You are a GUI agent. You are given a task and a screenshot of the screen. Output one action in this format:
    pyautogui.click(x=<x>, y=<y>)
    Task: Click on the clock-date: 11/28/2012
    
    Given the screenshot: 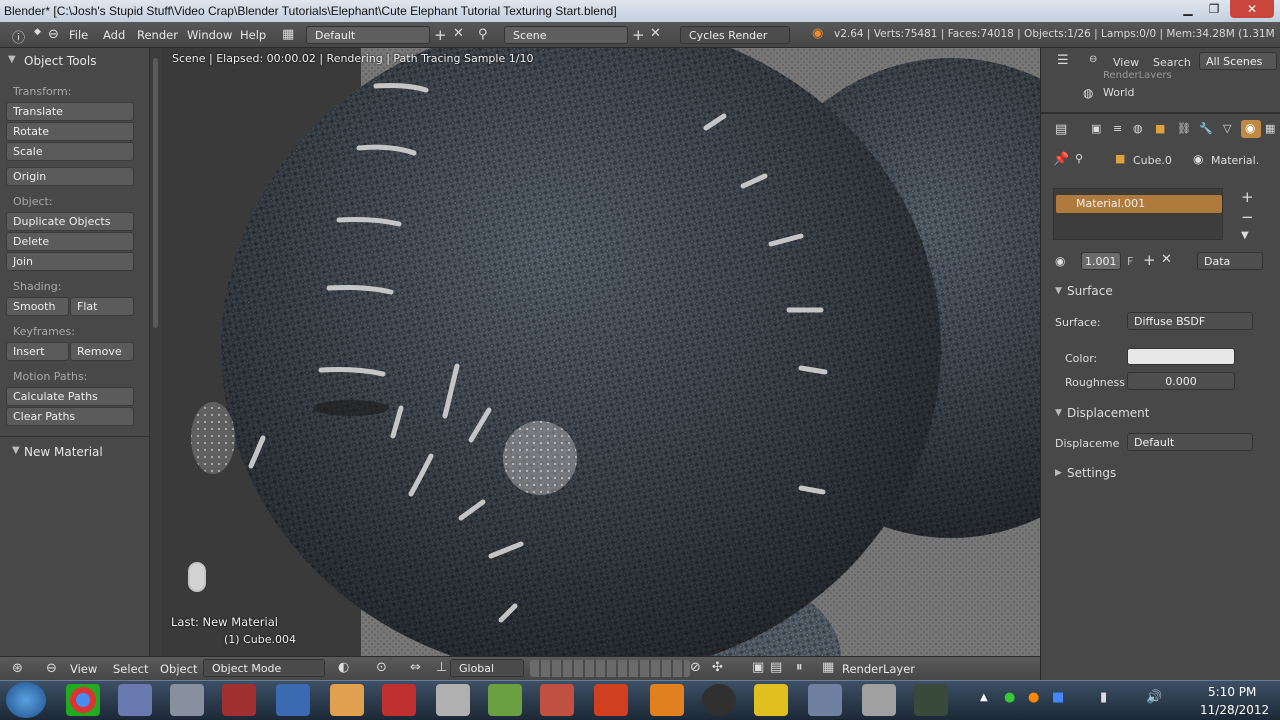 What is the action you would take?
    pyautogui.click(x=1234, y=710)
    